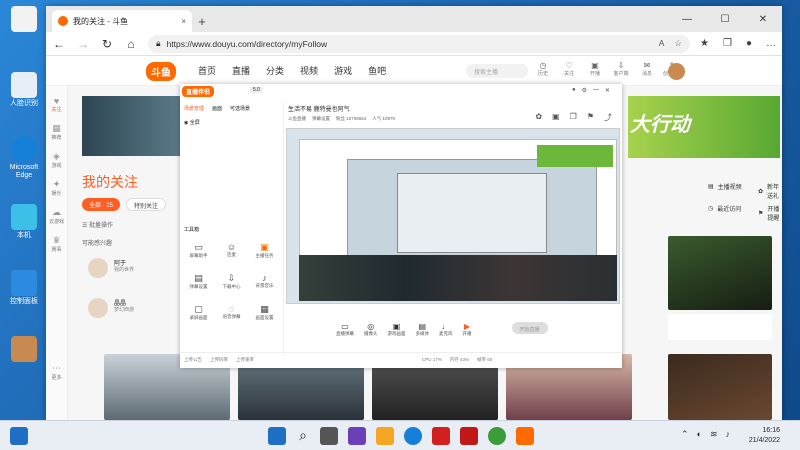  What do you see at coordinates (24, 288) in the screenshot?
I see `desktop-icon-control: 控制面板` at bounding box center [24, 288].